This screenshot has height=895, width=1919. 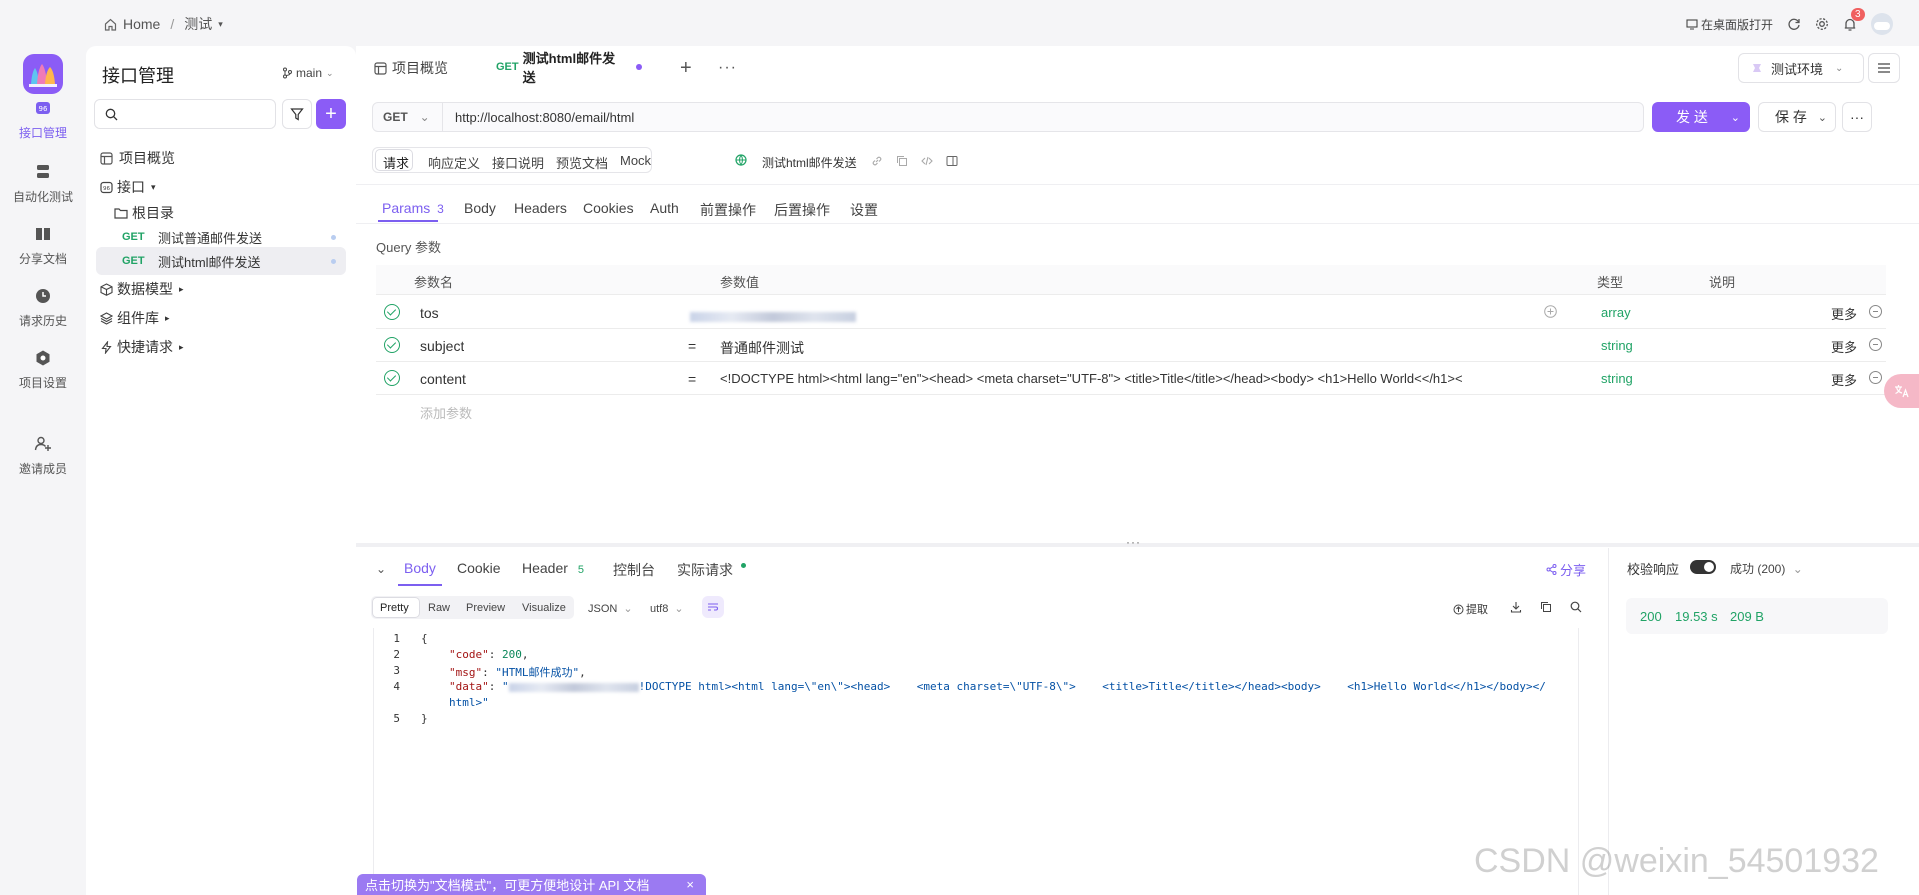 I want to click on translate-float-button, so click(x=1901, y=391).